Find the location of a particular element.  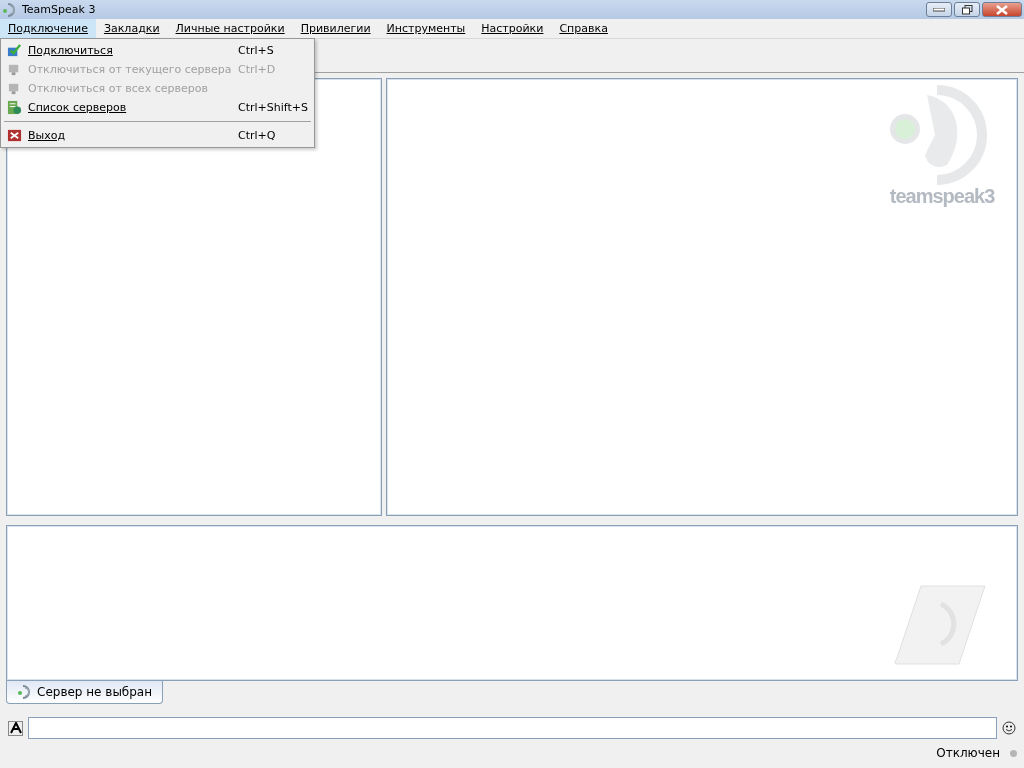

minimize-button is located at coordinates (939, 9).